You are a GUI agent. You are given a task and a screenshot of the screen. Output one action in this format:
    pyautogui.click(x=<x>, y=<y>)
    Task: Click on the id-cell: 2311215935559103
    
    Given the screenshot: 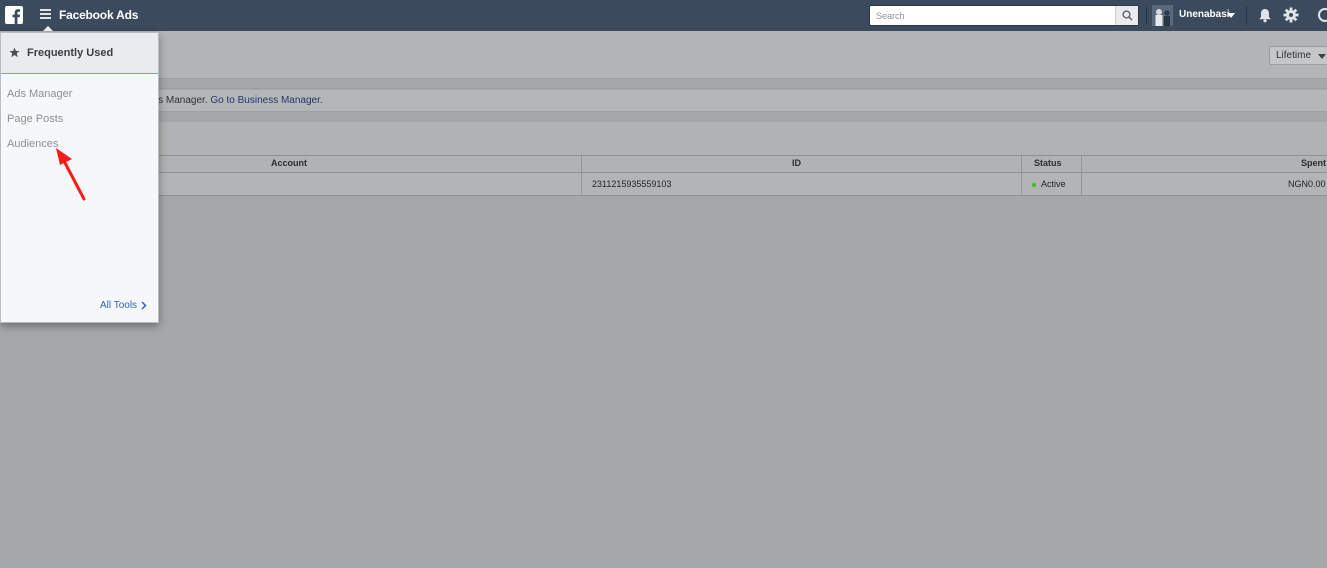 What is the action you would take?
    pyautogui.click(x=632, y=184)
    